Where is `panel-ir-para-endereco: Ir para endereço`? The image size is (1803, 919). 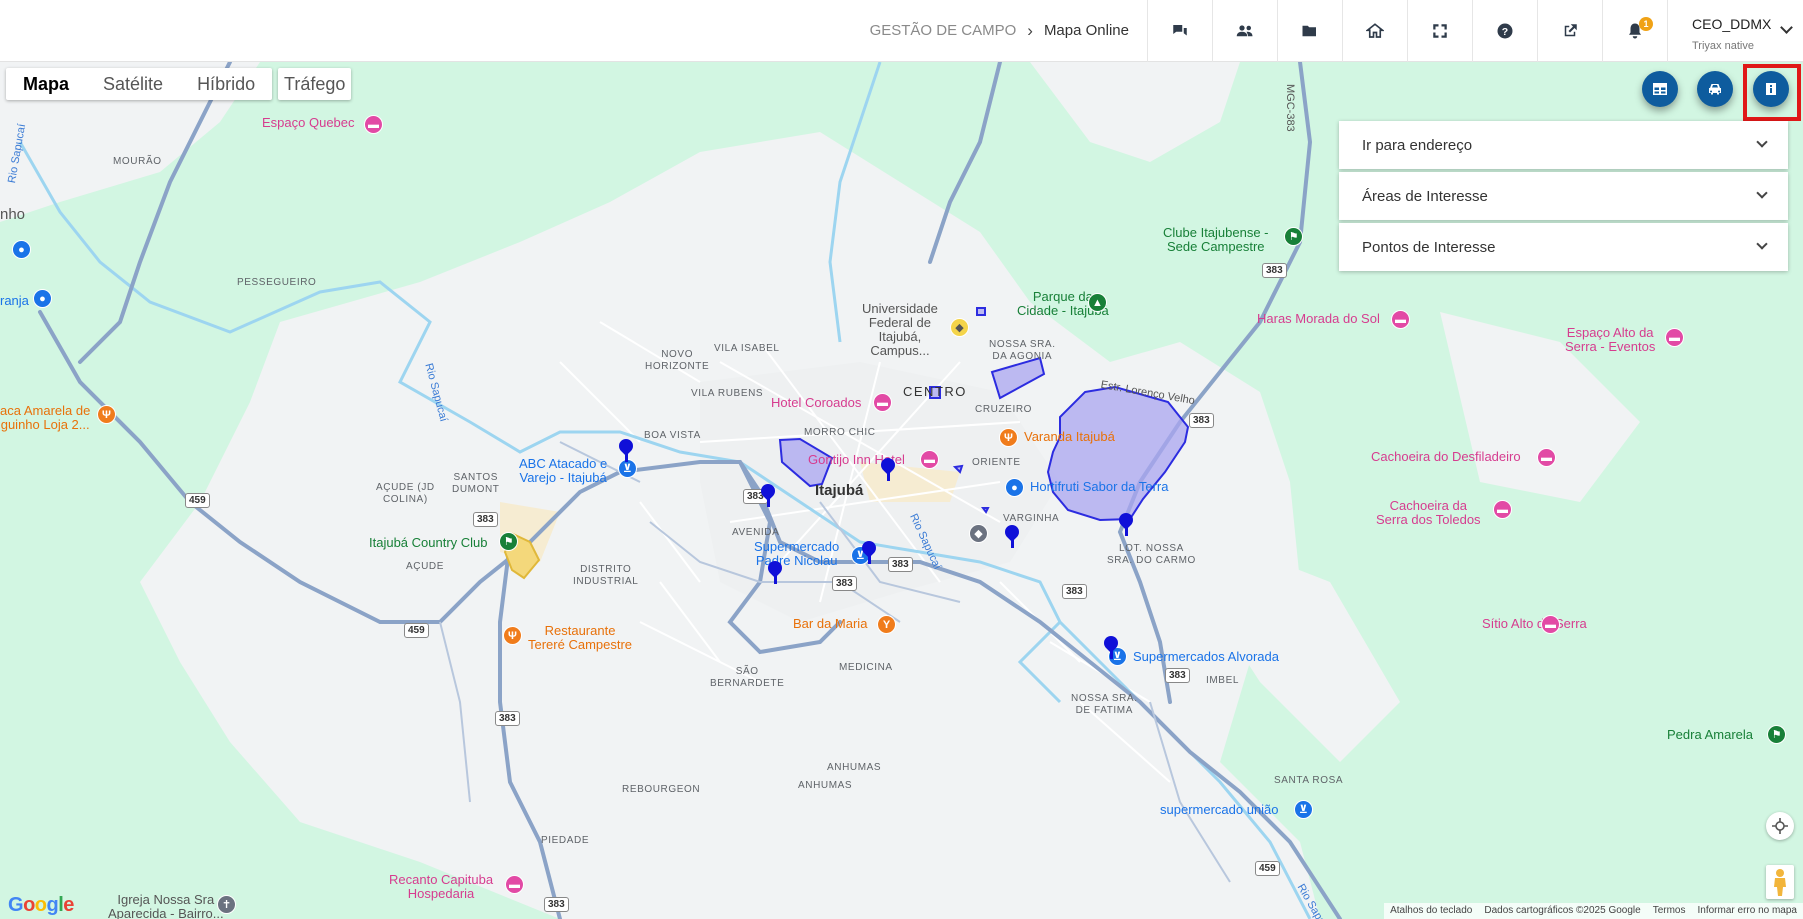
panel-ir-para-endereco: Ir para endereço is located at coordinates (1563, 145).